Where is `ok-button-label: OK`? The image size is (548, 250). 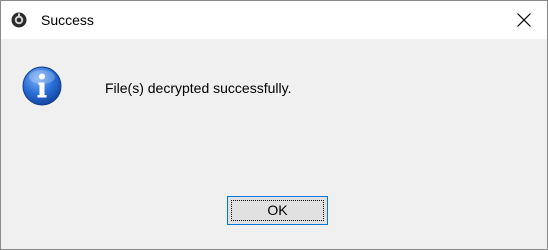
ok-button-label: OK is located at coordinates (277, 210).